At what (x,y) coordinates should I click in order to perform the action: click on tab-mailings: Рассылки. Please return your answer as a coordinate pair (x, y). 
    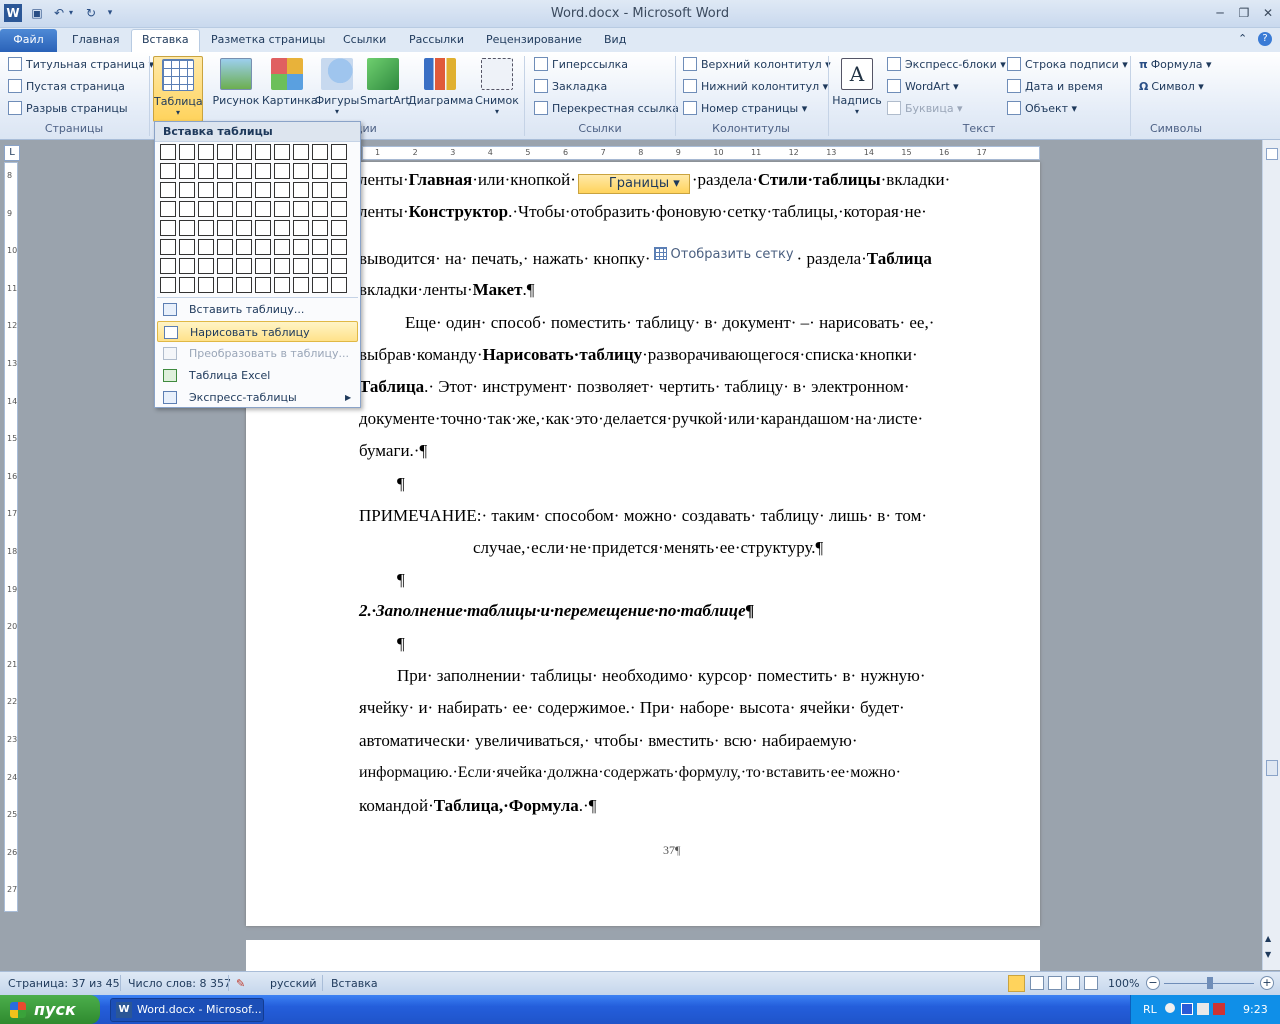
    Looking at the image, I should click on (436, 41).